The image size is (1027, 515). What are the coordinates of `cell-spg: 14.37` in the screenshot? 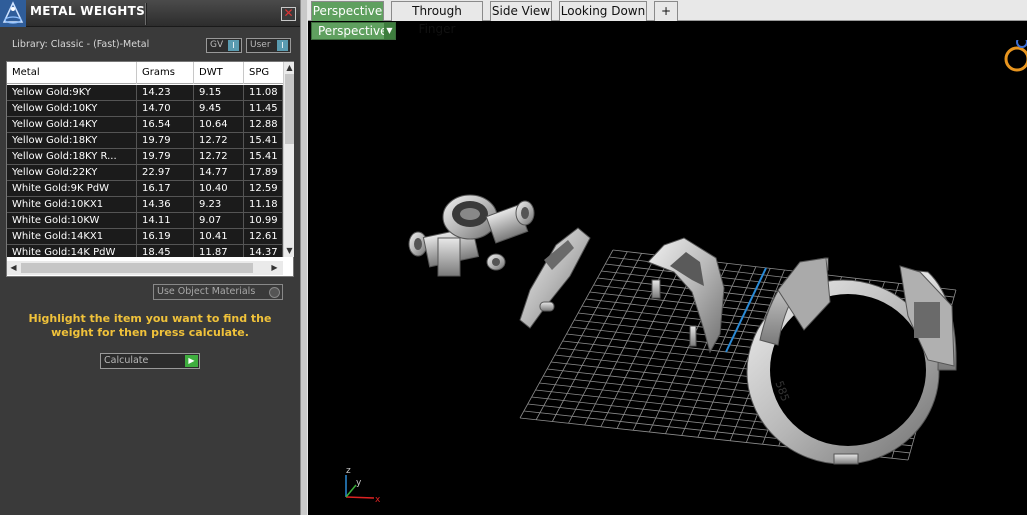 It's located at (263, 251).